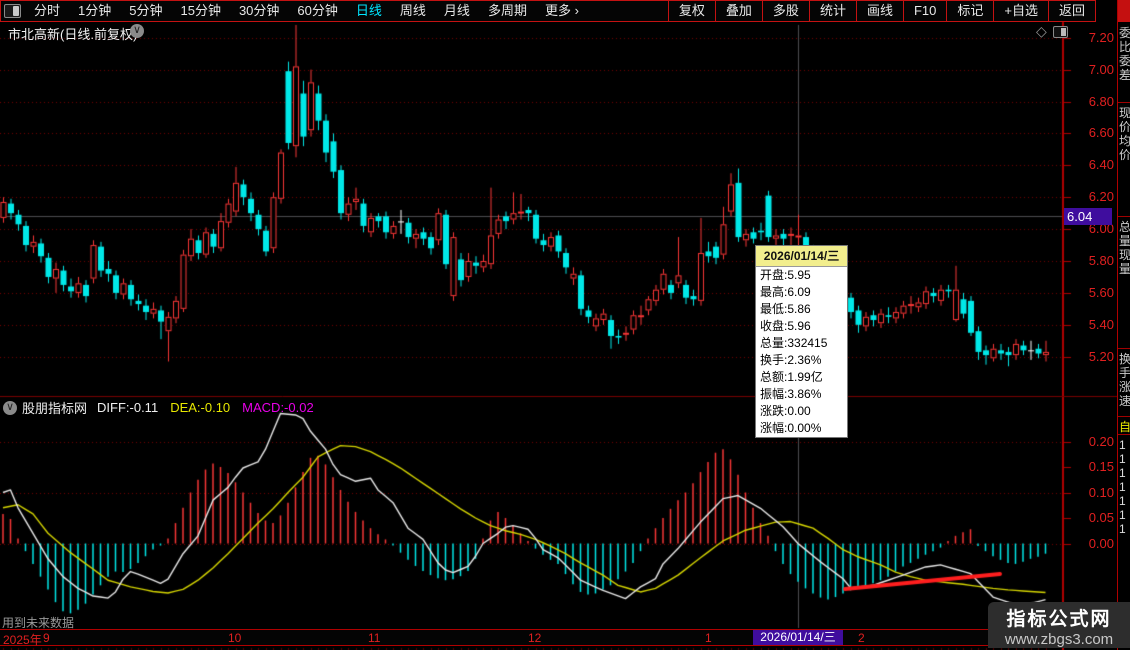  Describe the element at coordinates (801, 309) in the screenshot. I see `tooltip-row: 最低5.86` at that location.